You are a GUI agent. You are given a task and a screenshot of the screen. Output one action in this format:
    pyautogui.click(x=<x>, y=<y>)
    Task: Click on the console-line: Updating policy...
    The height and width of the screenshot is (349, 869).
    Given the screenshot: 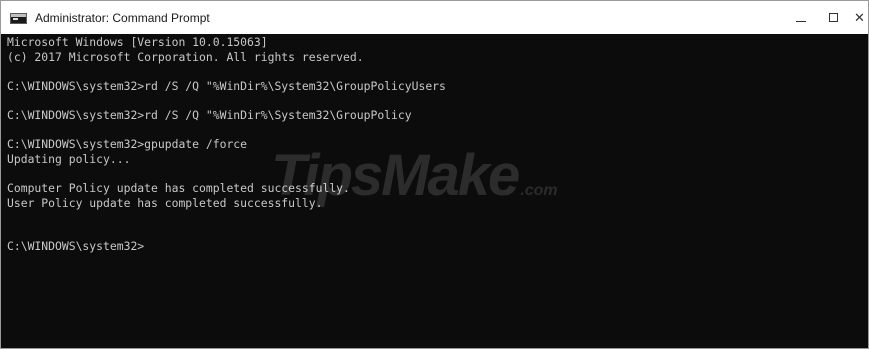 What is the action you would take?
    pyautogui.click(x=69, y=158)
    